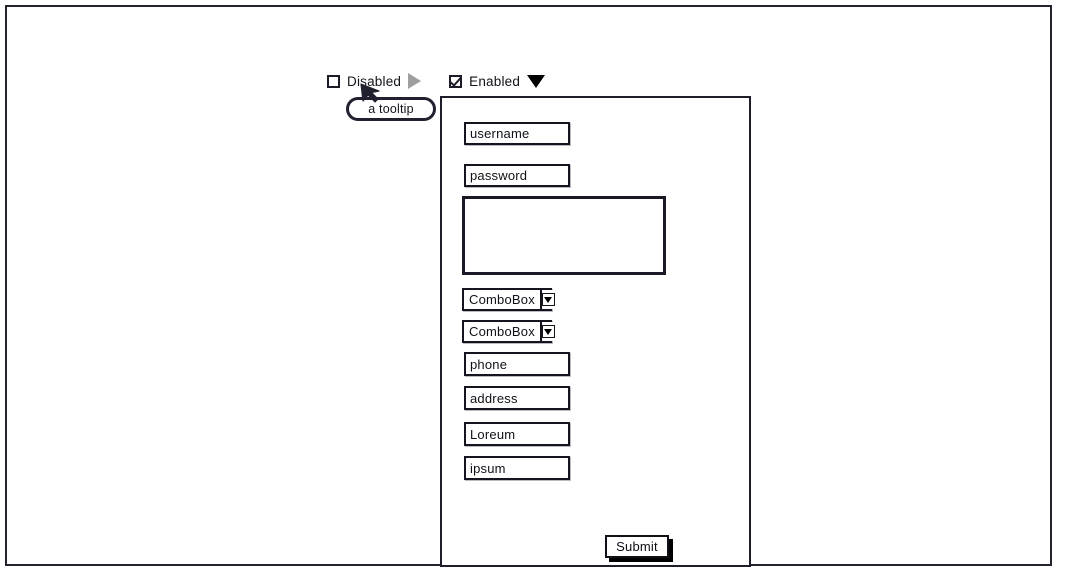  Describe the element at coordinates (488, 468) in the screenshot. I see `ipsum-value: ipsum` at that location.